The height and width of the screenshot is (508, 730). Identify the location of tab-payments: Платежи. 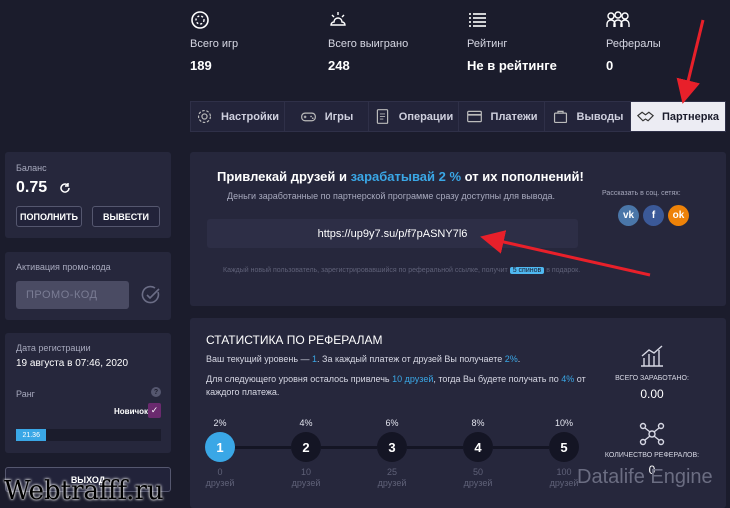
(502, 116).